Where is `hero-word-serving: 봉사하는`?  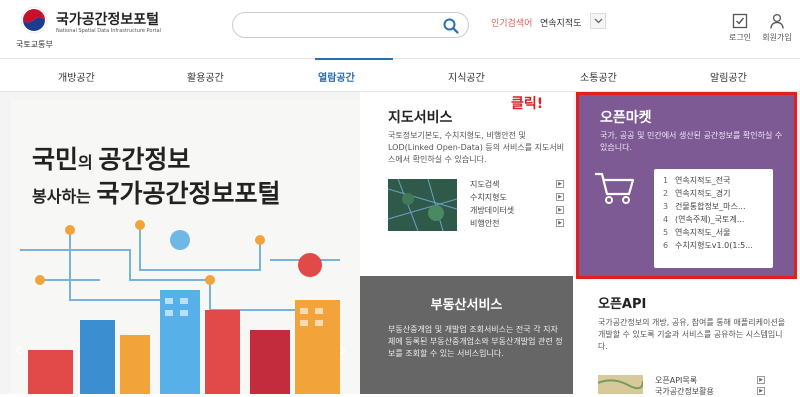
hero-word-serving: 봉사하는 is located at coordinates (64, 196).